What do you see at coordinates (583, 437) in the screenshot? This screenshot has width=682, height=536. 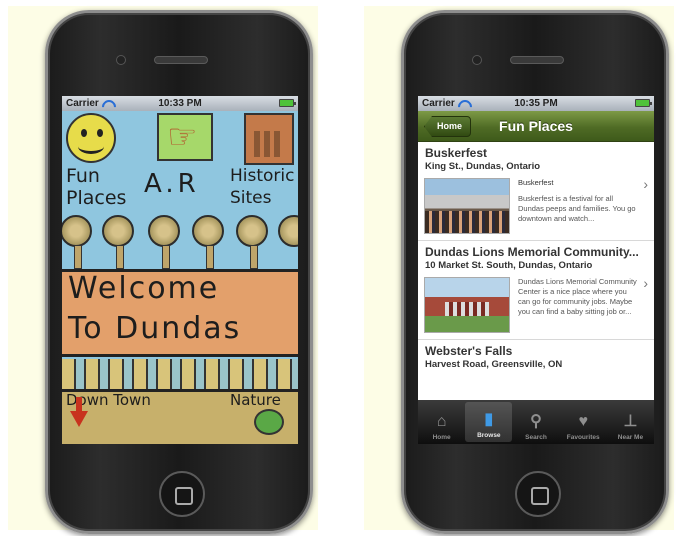 I see `tab-label: Favourites` at bounding box center [583, 437].